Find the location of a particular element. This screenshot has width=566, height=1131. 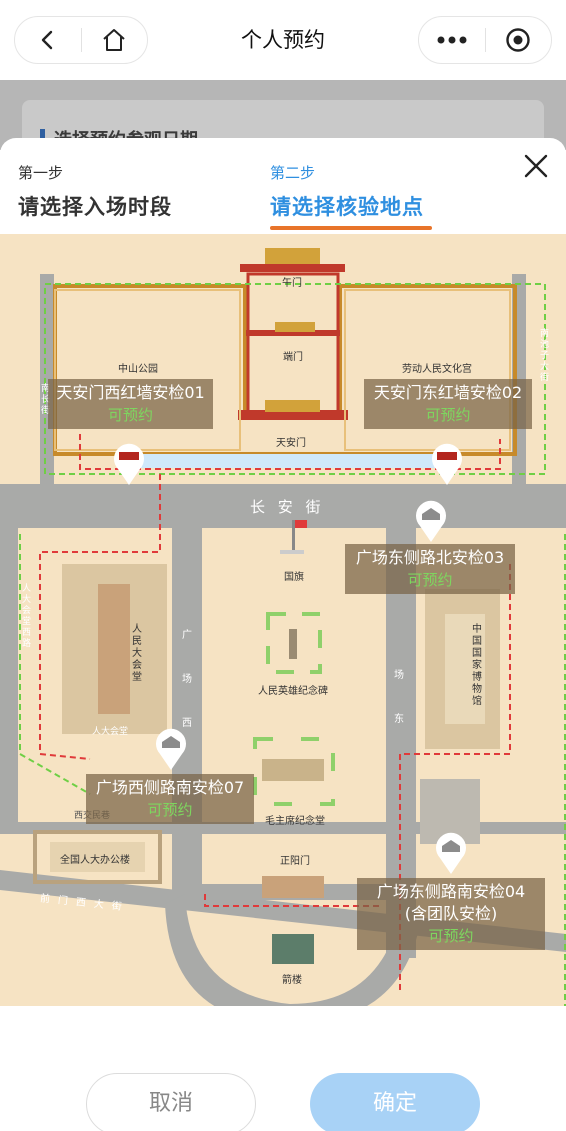

label-labor-palace: 劳动人民文化宫 is located at coordinates (437, 369).